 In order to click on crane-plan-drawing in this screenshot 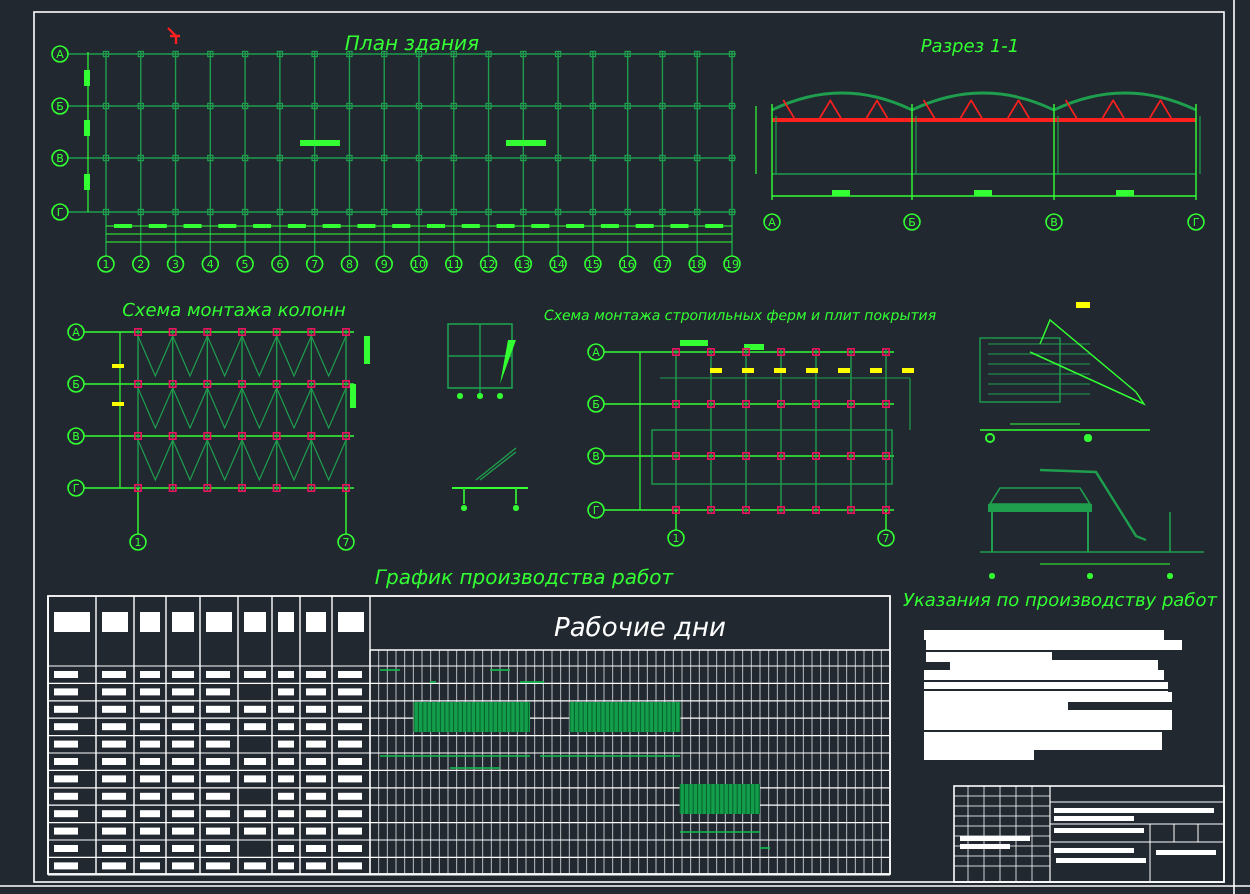, I will do `click(481, 361)`.